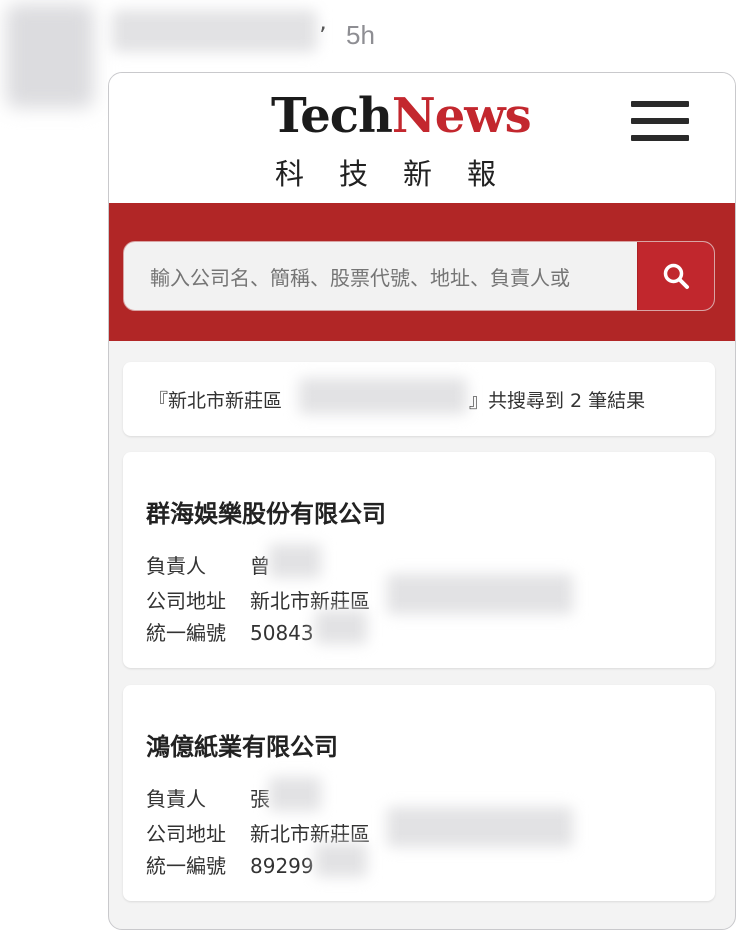 The width and height of the screenshot is (756, 952). Describe the element at coordinates (360, 35) in the screenshot. I see `post-timestamp: 5h` at that location.